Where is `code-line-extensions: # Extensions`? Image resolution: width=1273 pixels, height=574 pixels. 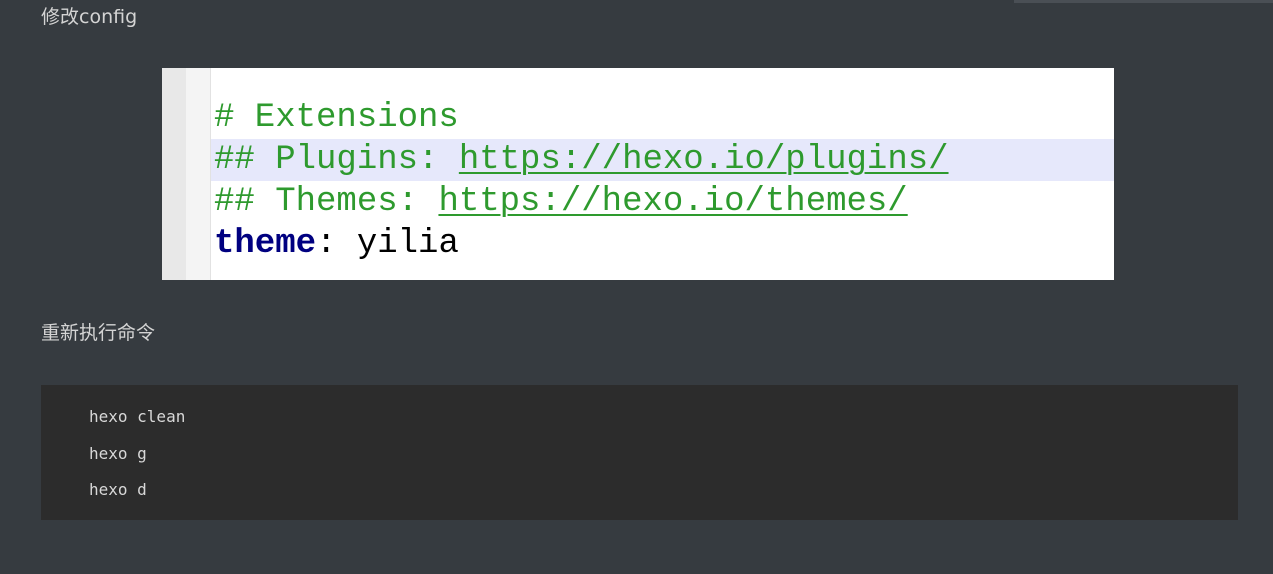 code-line-extensions: # Extensions is located at coordinates (336, 118).